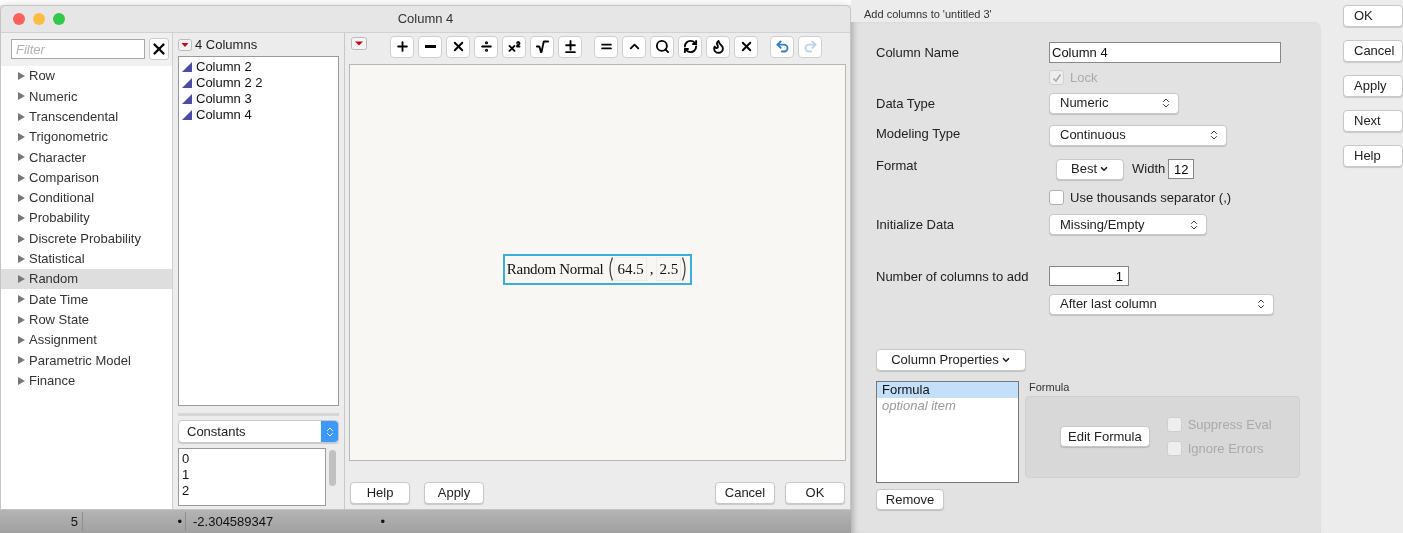 The height and width of the screenshot is (533, 1403). I want to click on column-count-field: 1, so click(1089, 276).